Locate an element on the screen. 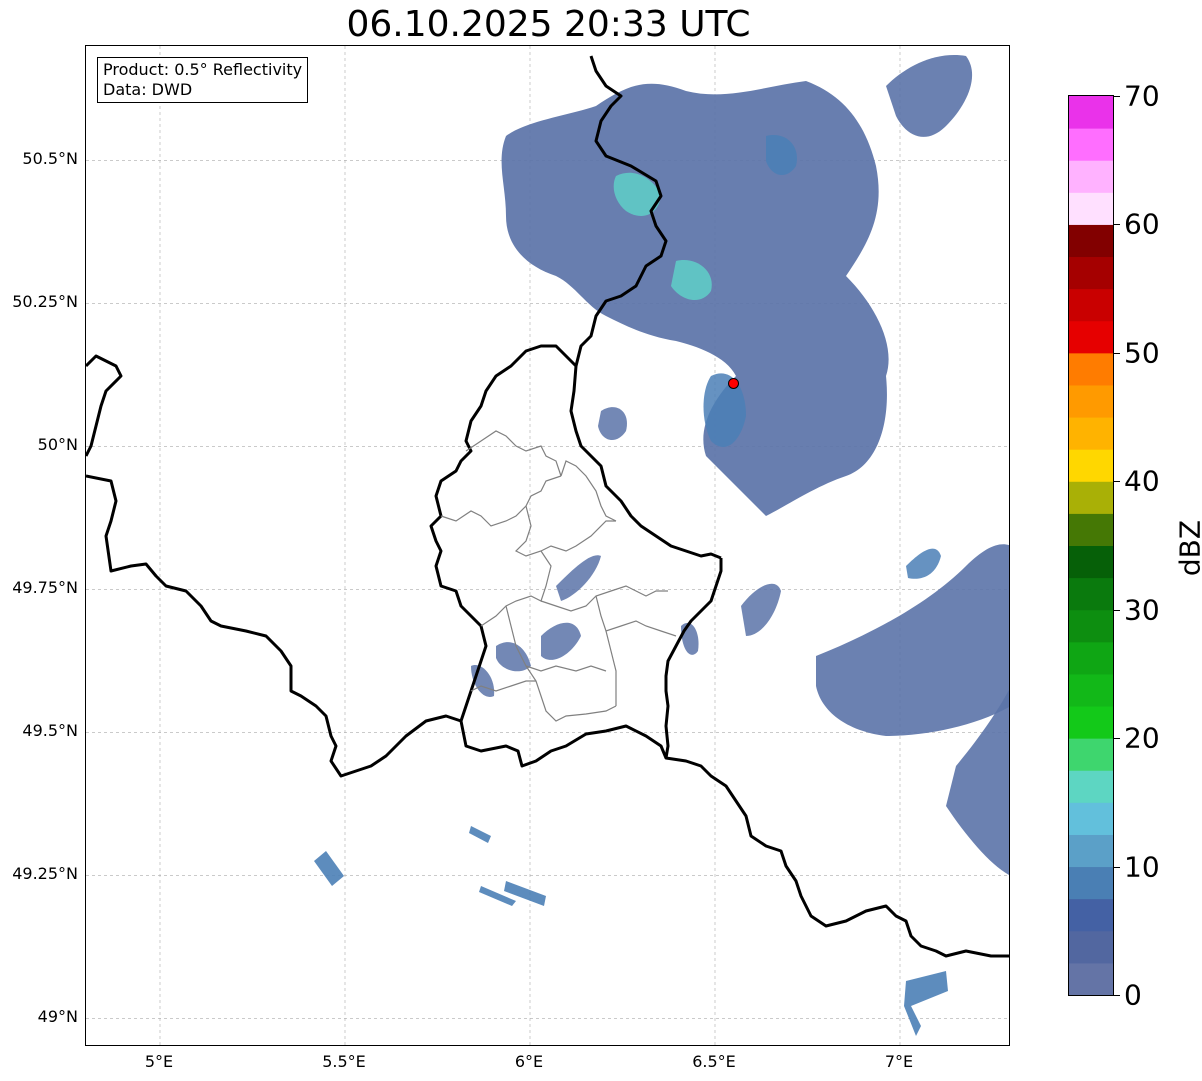 The height and width of the screenshot is (1081, 1202). lat-tick-label: 49.5°N is located at coordinates (50, 731).